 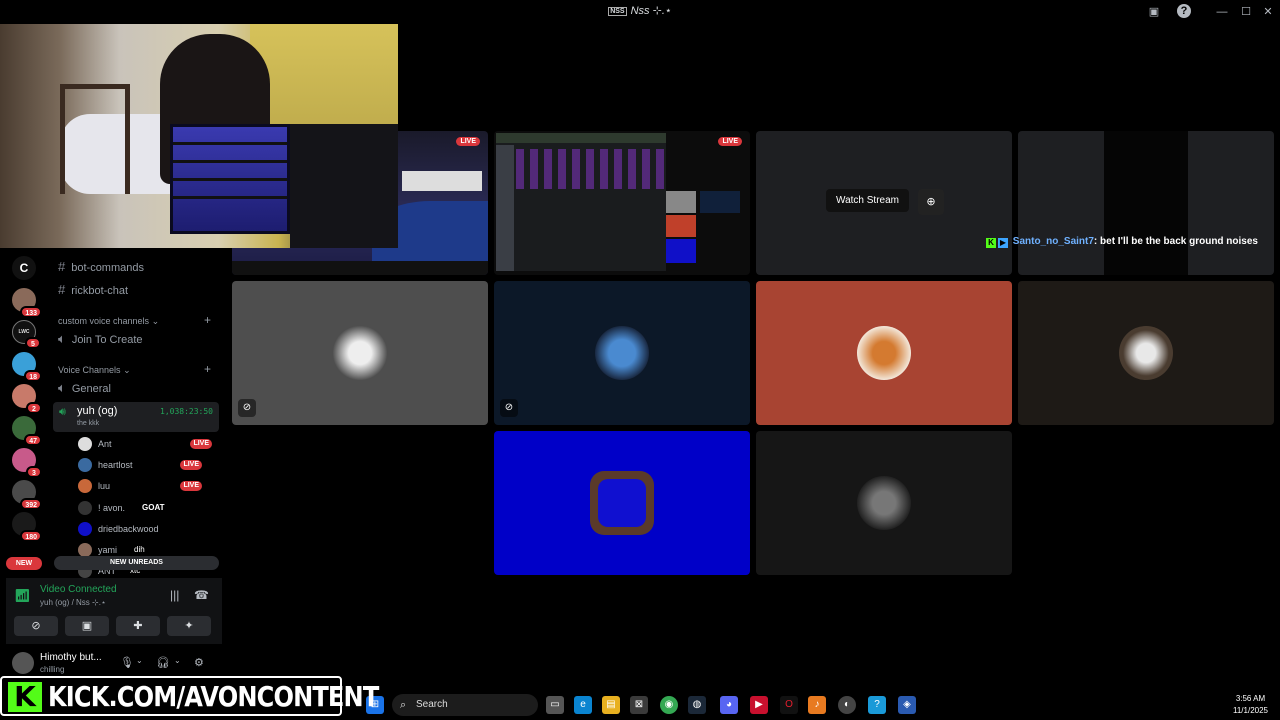 What do you see at coordinates (95, 139) in the screenshot?
I see `webcam-bed-frame` at bounding box center [95, 139].